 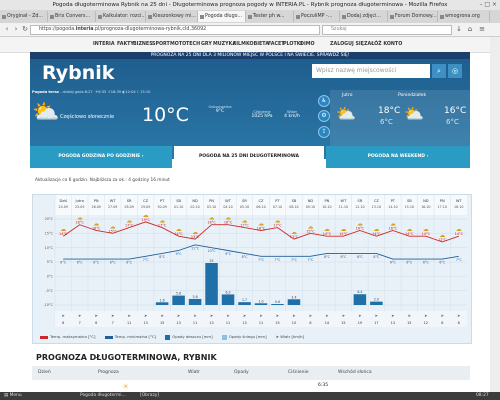 I want to click on scrollbar, so click(x=495, y=214).